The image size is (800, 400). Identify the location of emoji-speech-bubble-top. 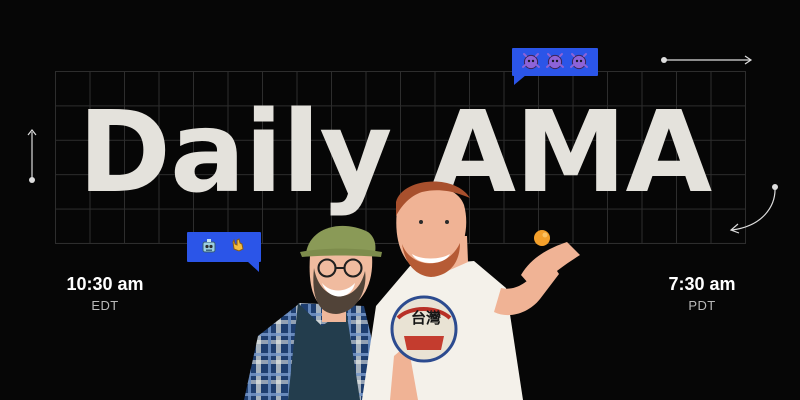
(555, 66).